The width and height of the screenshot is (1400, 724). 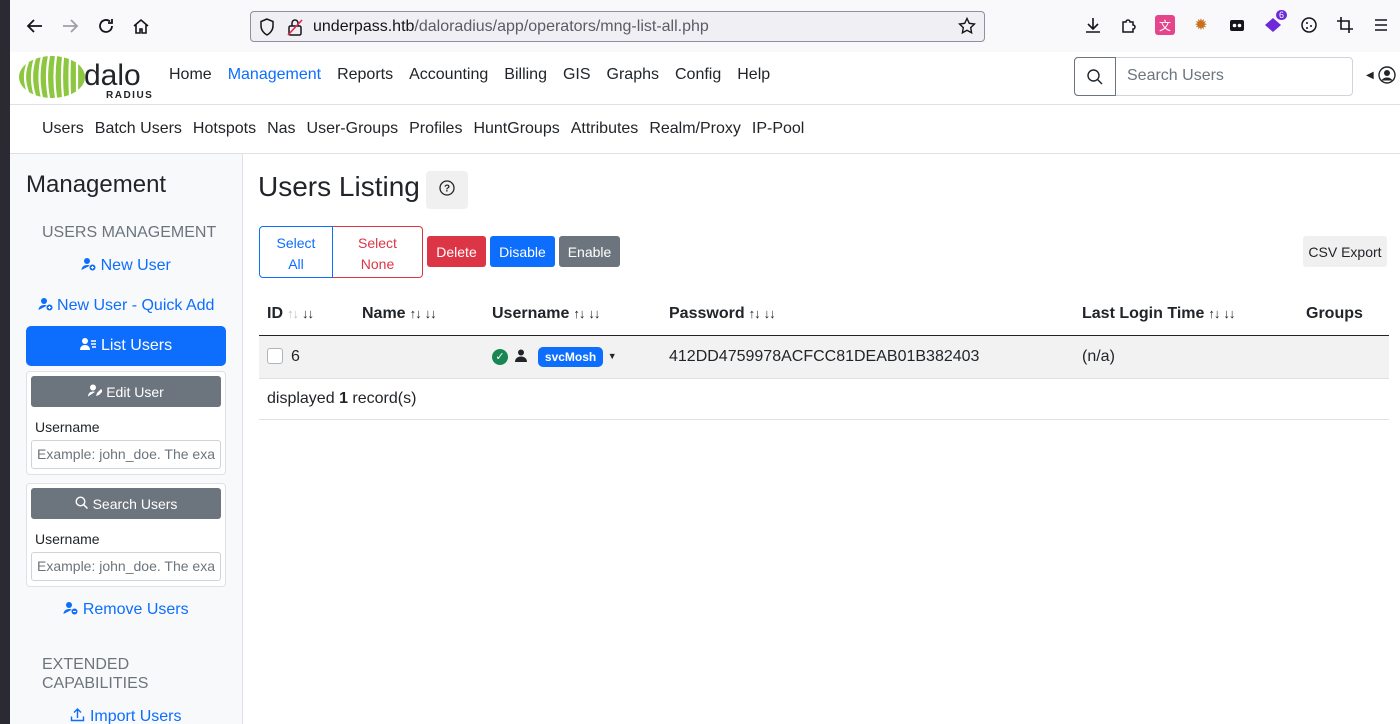 I want to click on bookmark-star-icon, so click(x=967, y=28).